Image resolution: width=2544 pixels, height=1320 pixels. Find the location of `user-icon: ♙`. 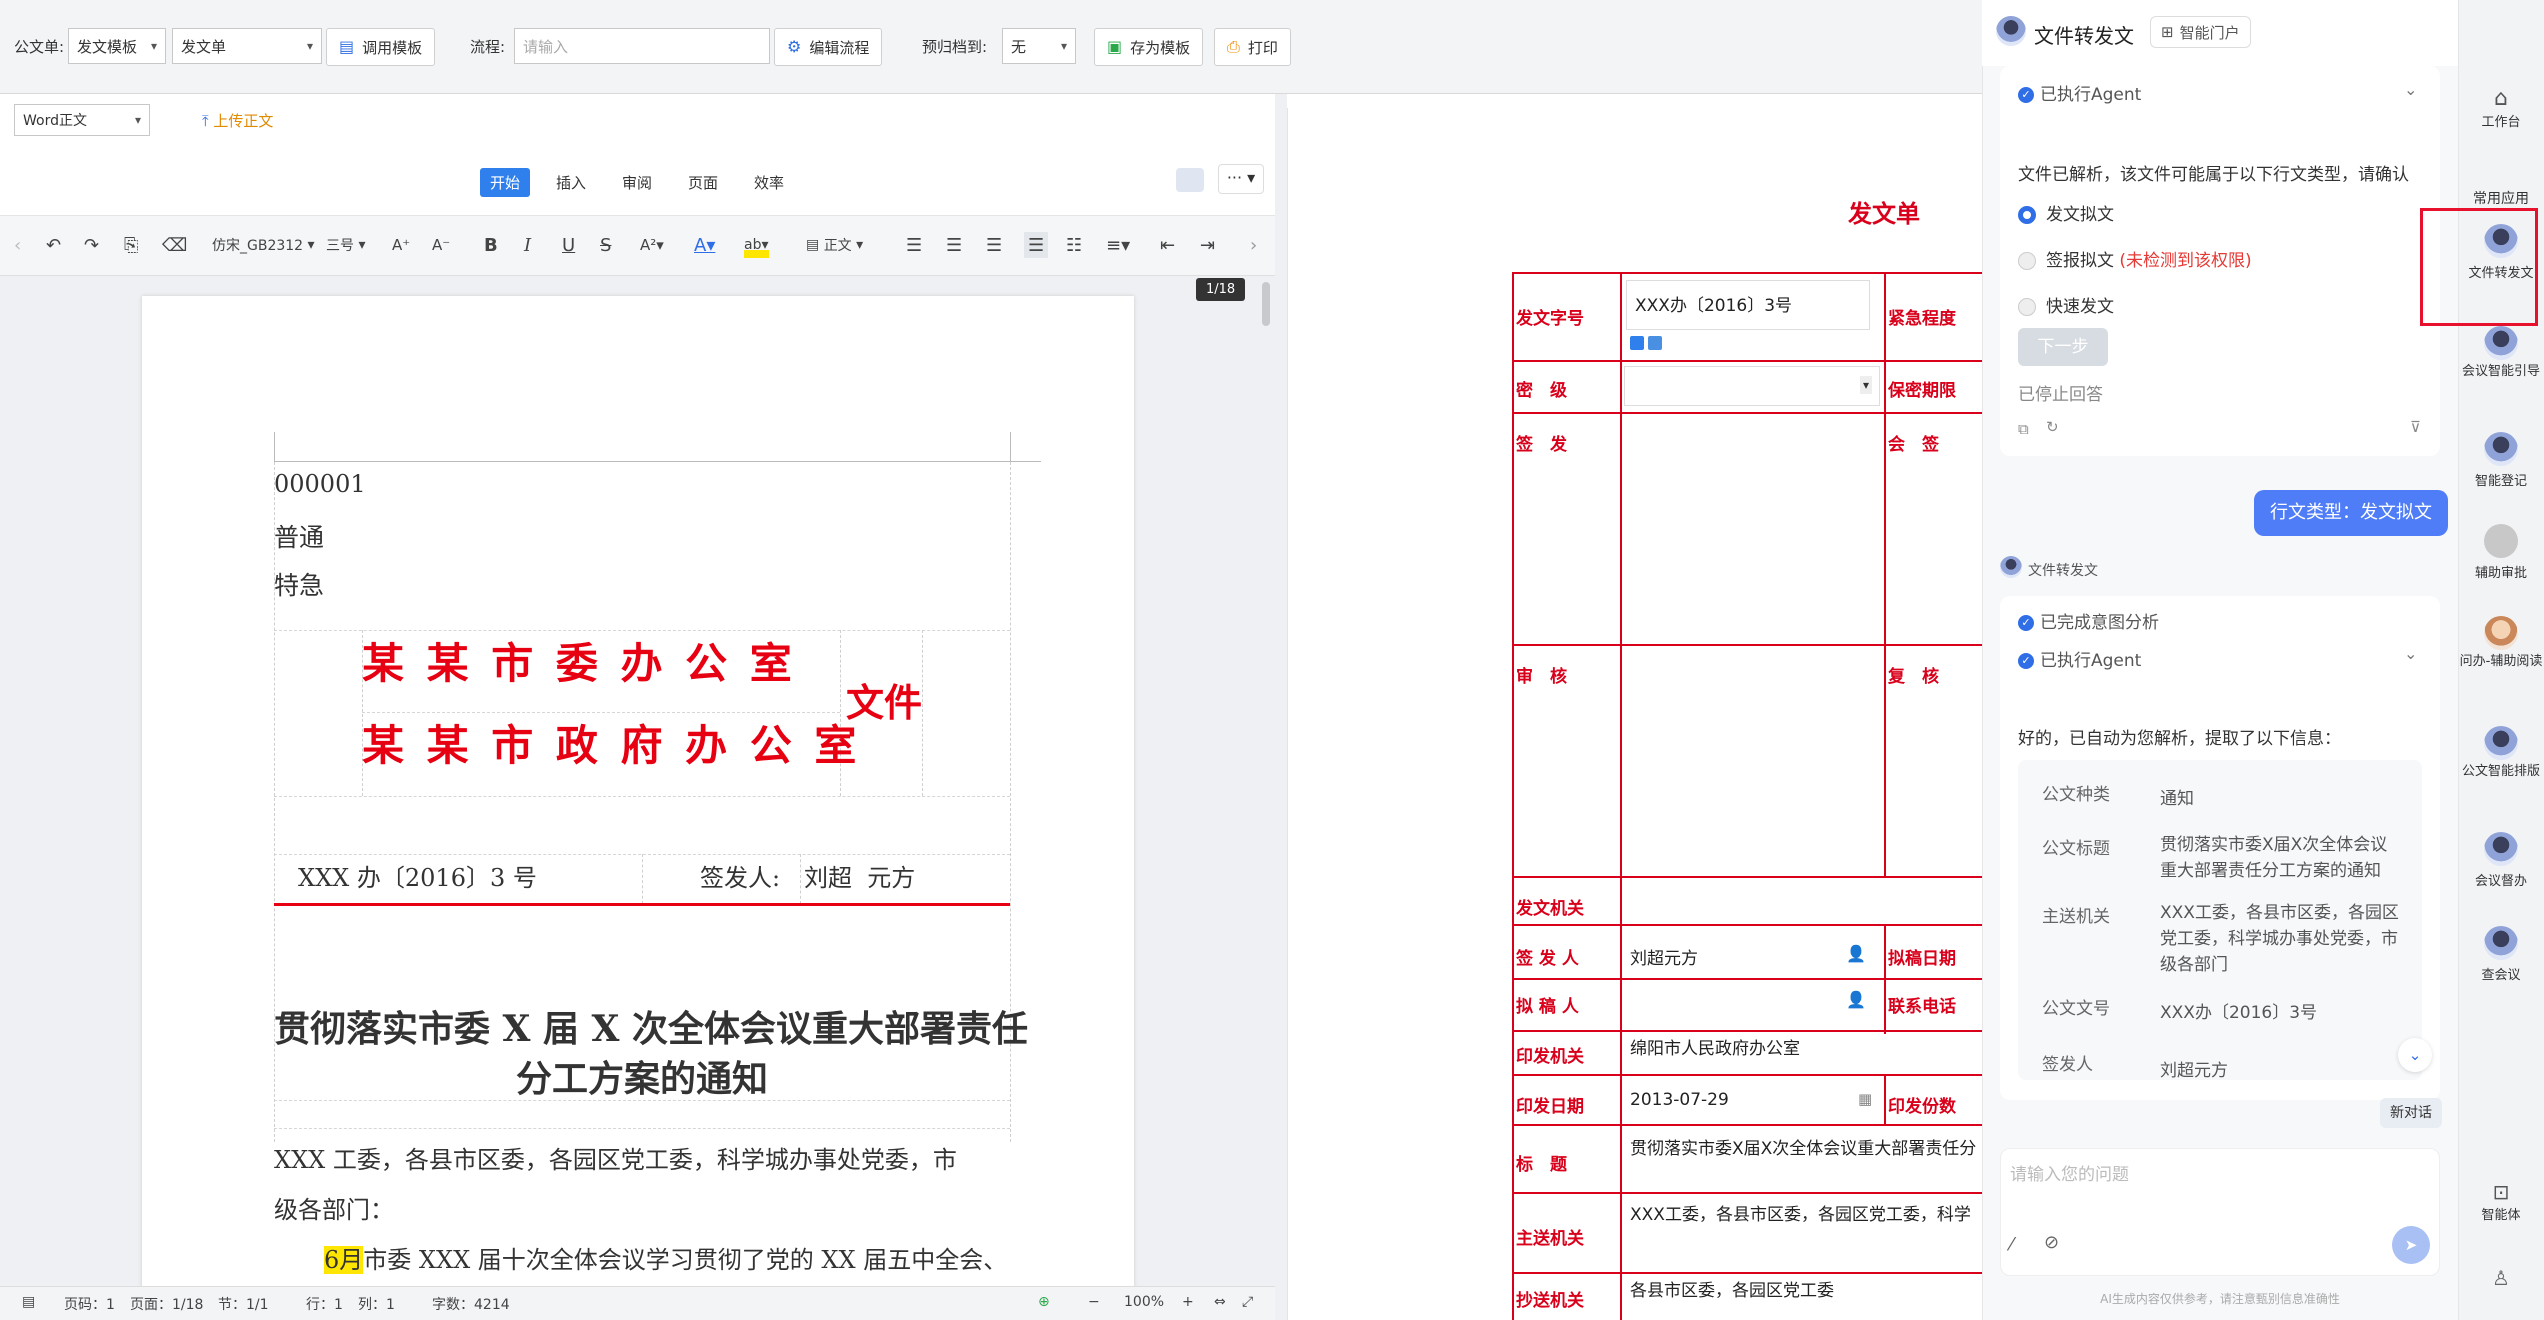

user-icon: ♙ is located at coordinates (2501, 1278).